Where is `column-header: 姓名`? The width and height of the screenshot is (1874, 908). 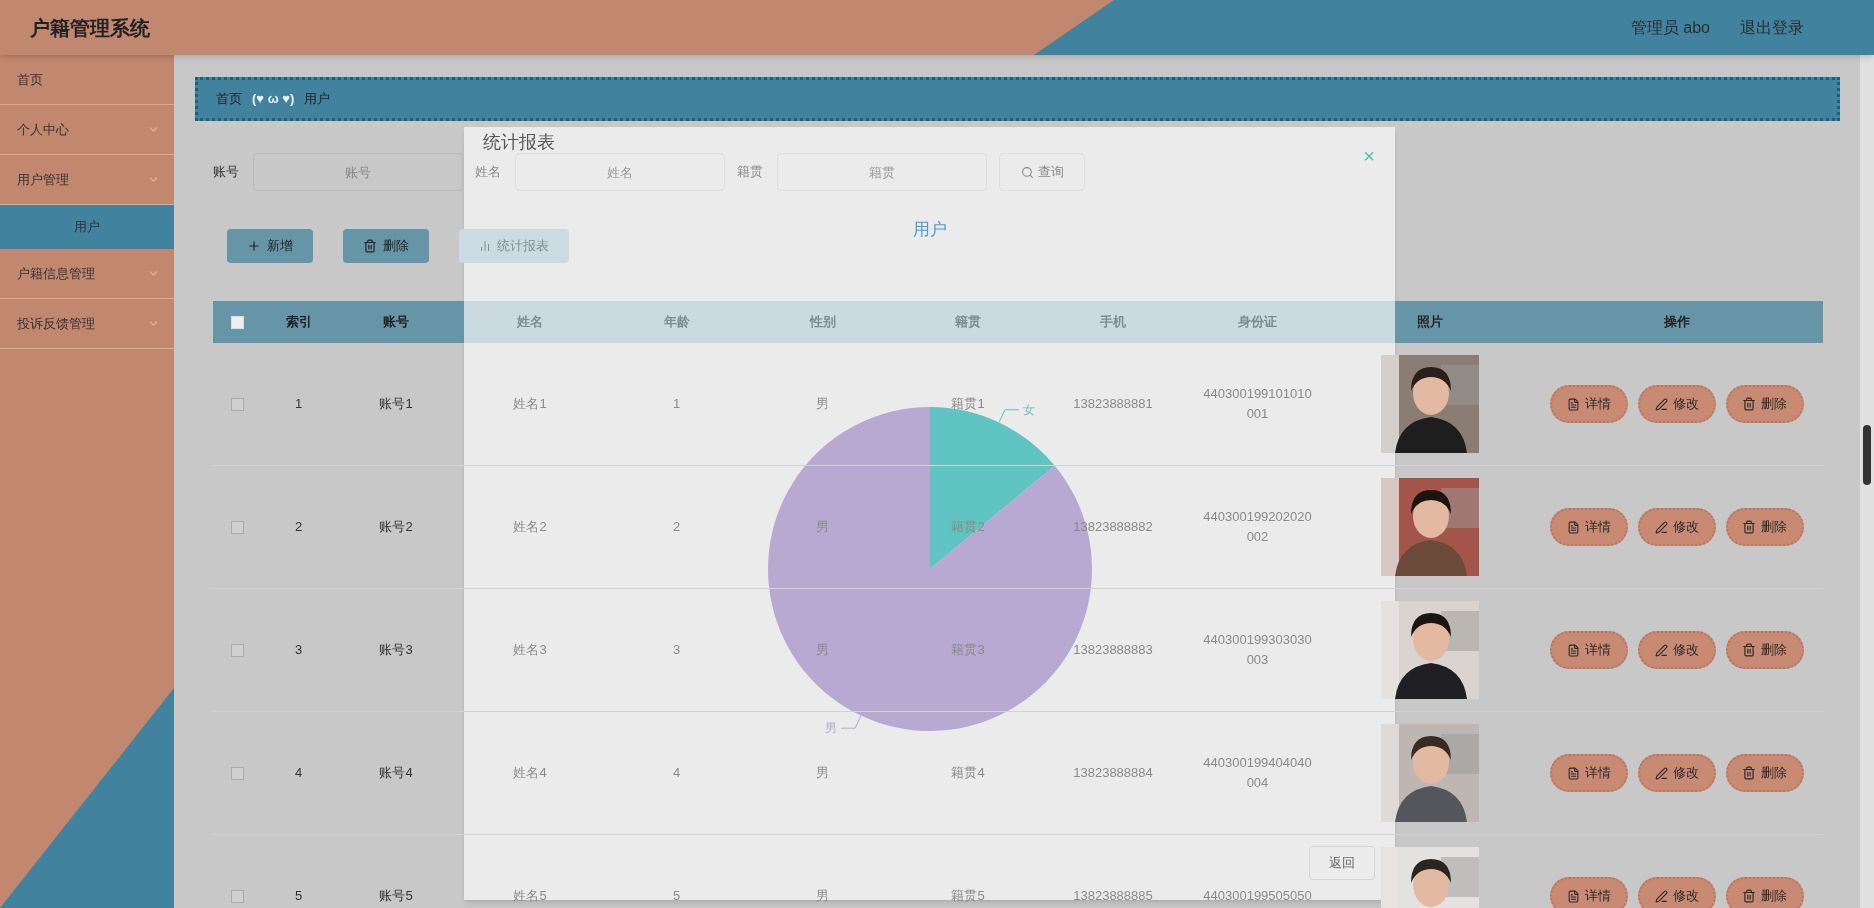 column-header: 姓名 is located at coordinates (530, 322).